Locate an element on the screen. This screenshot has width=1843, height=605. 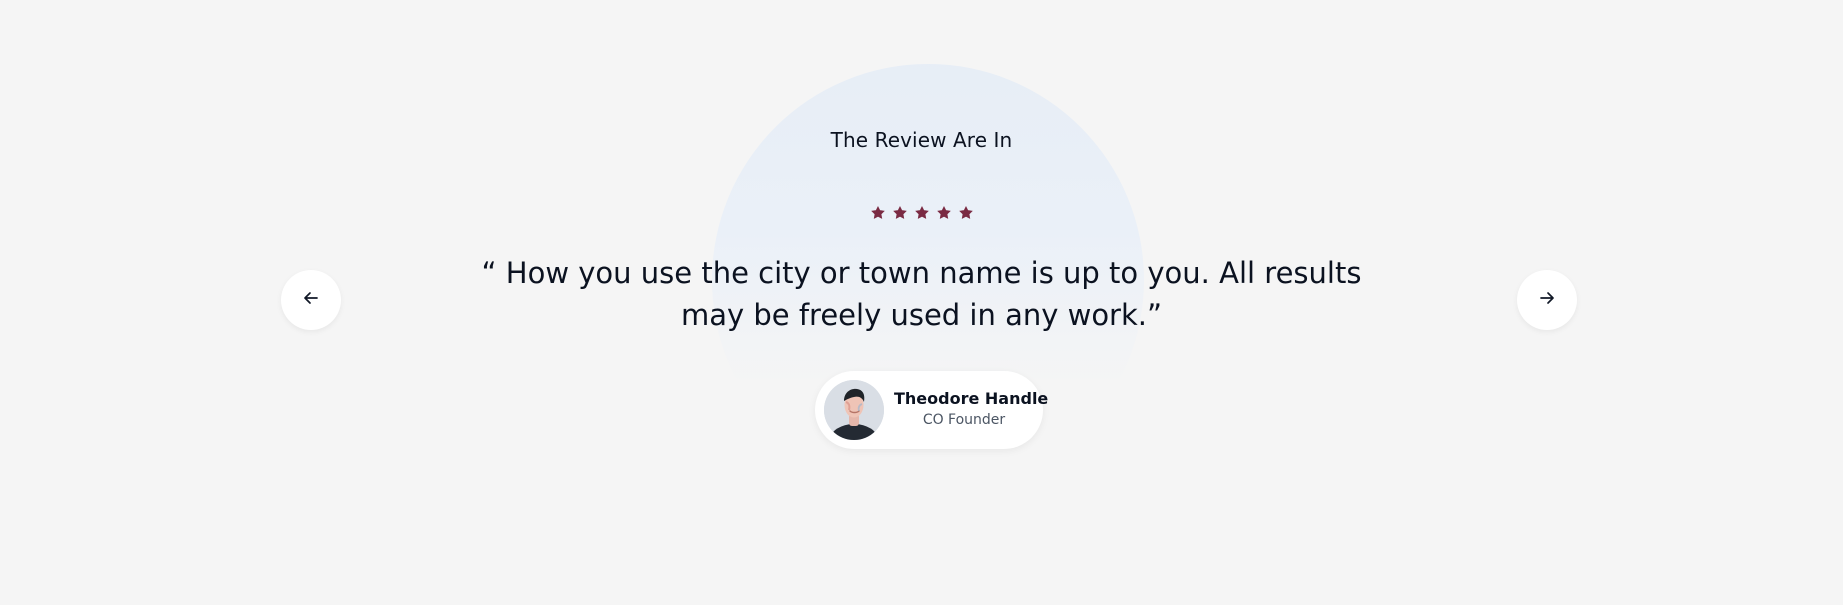
section-title: The Review Are In is located at coordinates (921, 140).